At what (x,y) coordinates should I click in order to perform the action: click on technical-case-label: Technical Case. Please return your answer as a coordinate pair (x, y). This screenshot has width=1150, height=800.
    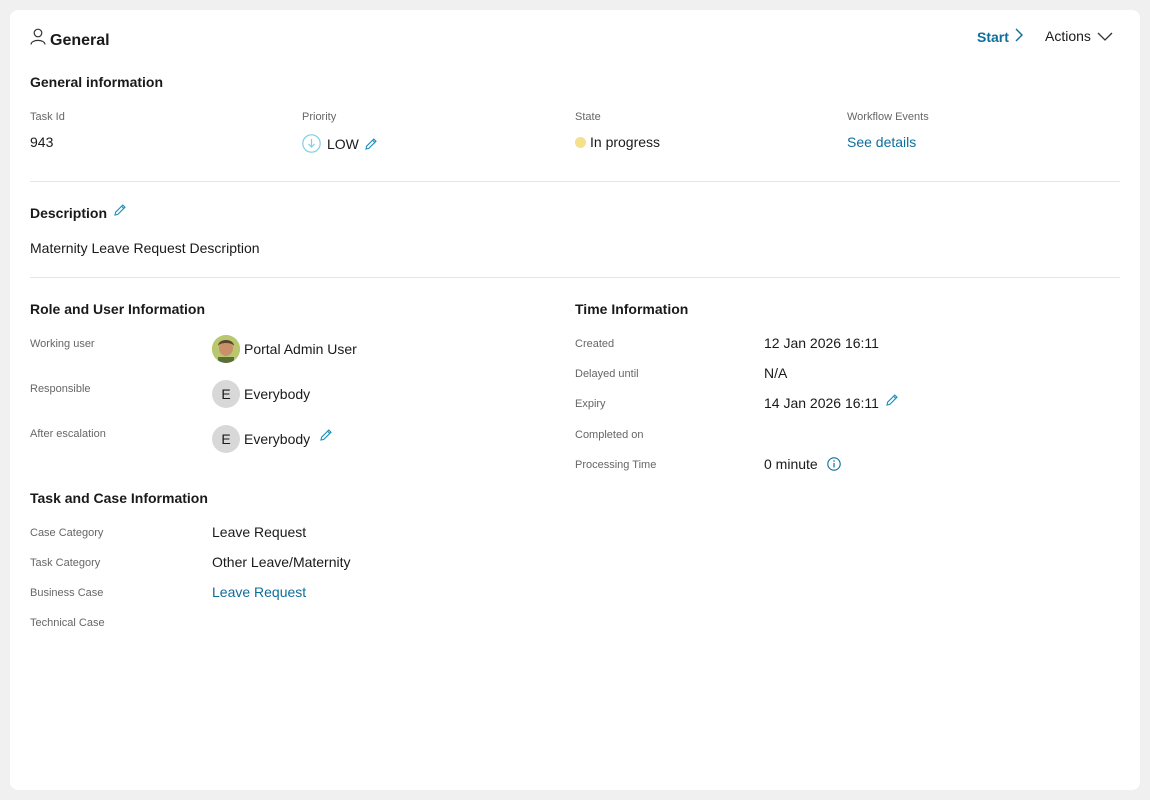
    Looking at the image, I should click on (67, 623).